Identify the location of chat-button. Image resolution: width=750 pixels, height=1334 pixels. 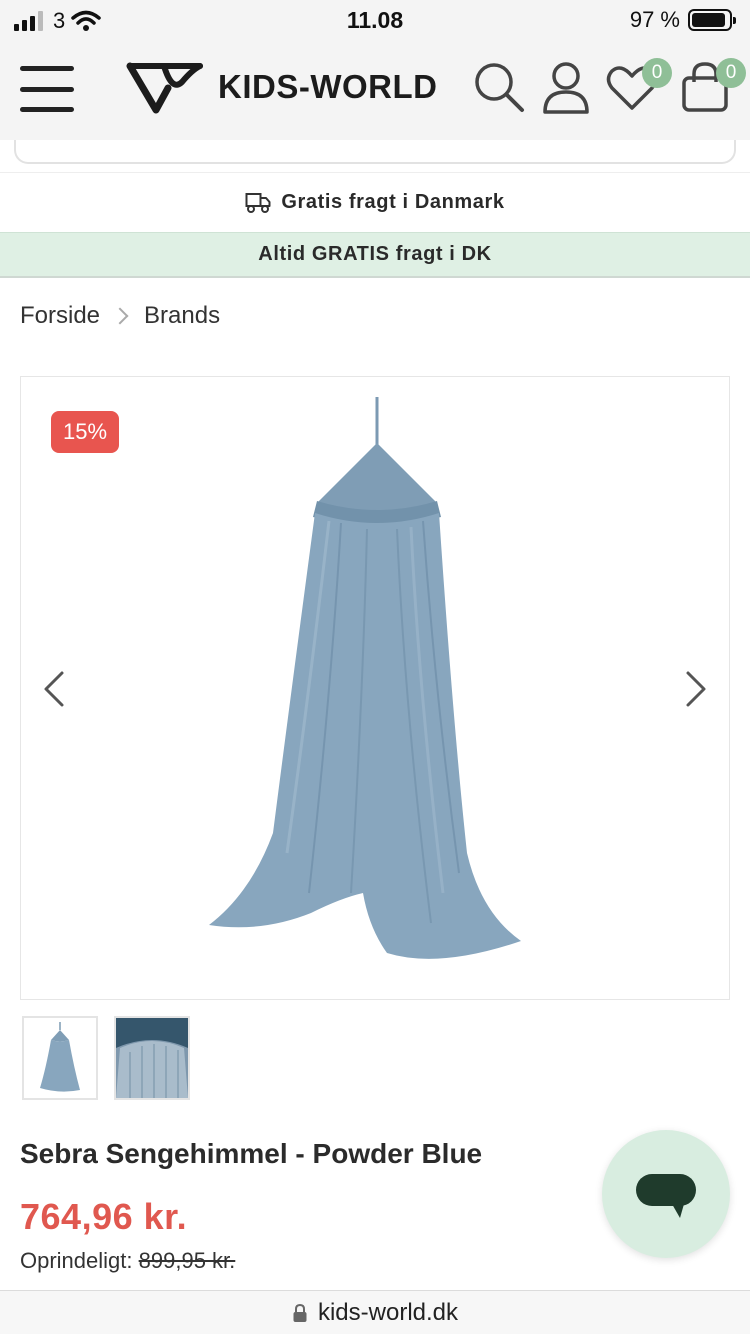
(666, 1194).